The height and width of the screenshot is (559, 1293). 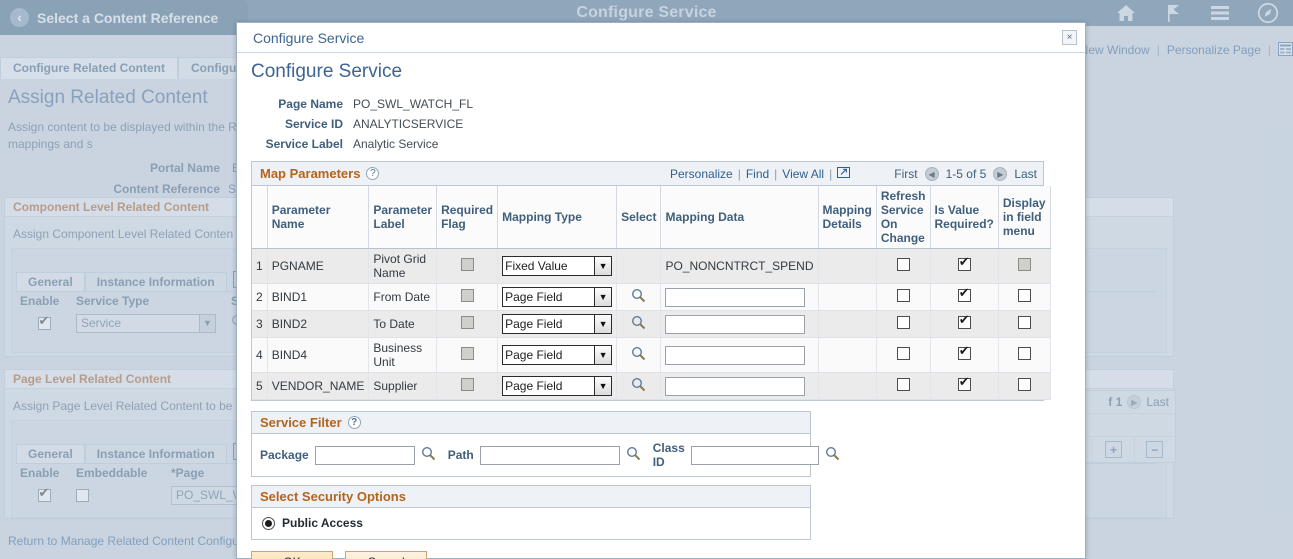 What do you see at coordinates (403, 297) in the screenshot?
I see `cell-parameter-label: From Date` at bounding box center [403, 297].